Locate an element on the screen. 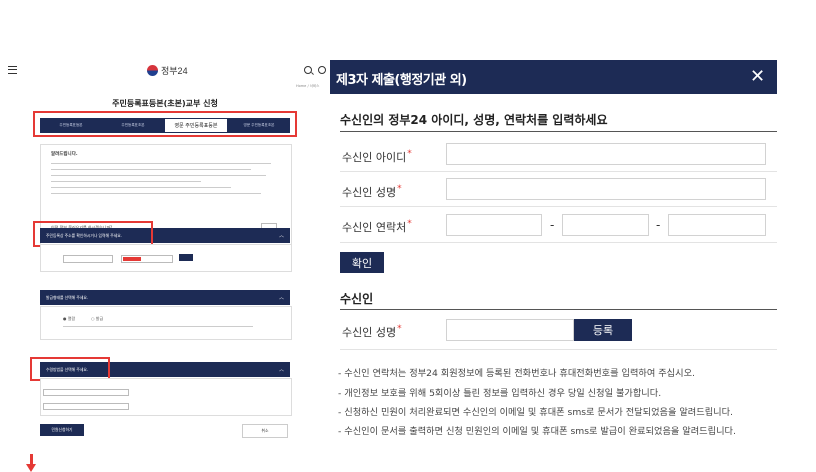  phone-part-1-input is located at coordinates (494, 225).